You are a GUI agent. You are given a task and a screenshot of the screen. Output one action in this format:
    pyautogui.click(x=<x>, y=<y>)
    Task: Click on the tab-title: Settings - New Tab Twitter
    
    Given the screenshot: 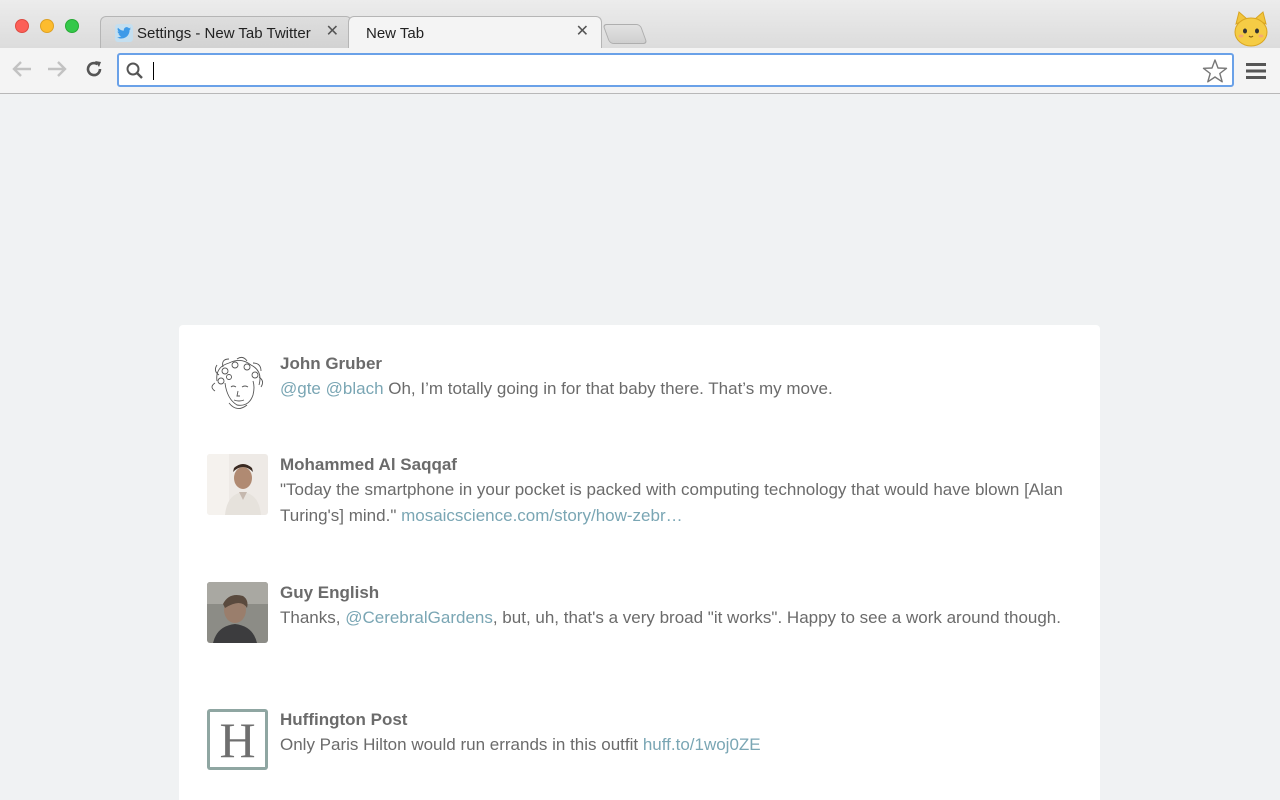 What is the action you would take?
    pyautogui.click(x=224, y=33)
    